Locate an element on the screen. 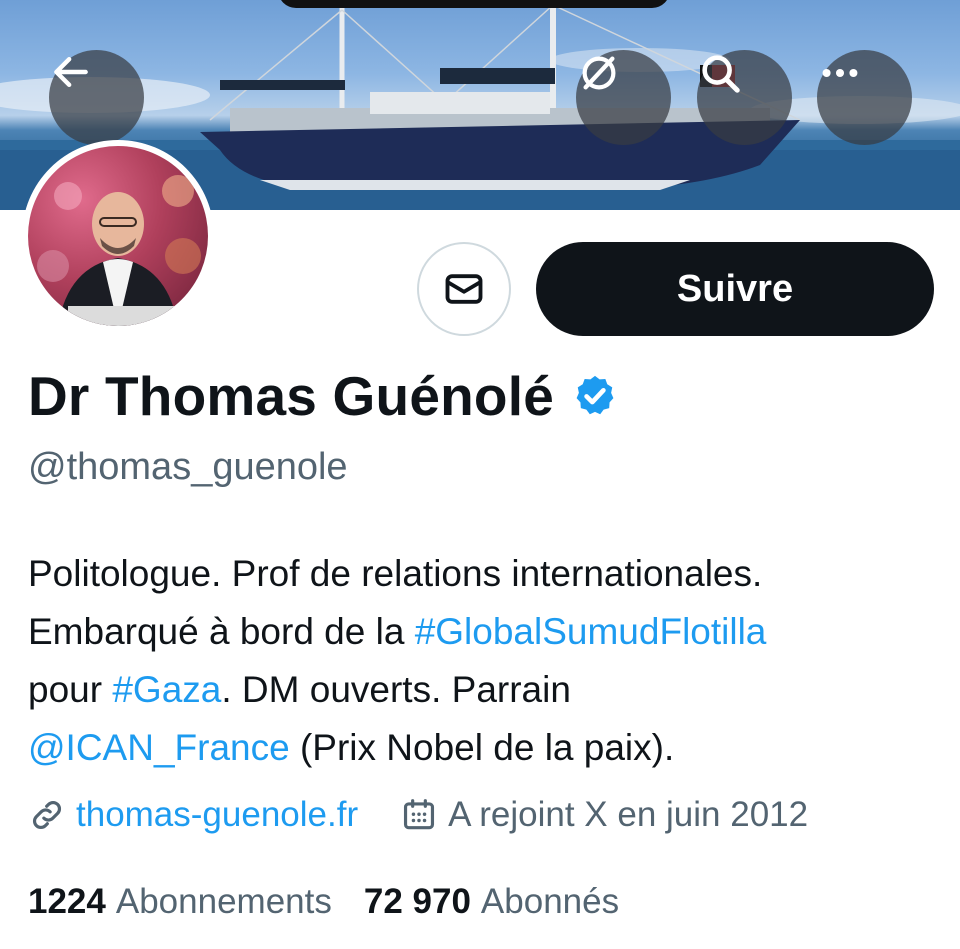 The image size is (960, 949). hashtag-link-globalsumudflotilla: #GlobalSumudFlotilla is located at coordinates (591, 631).